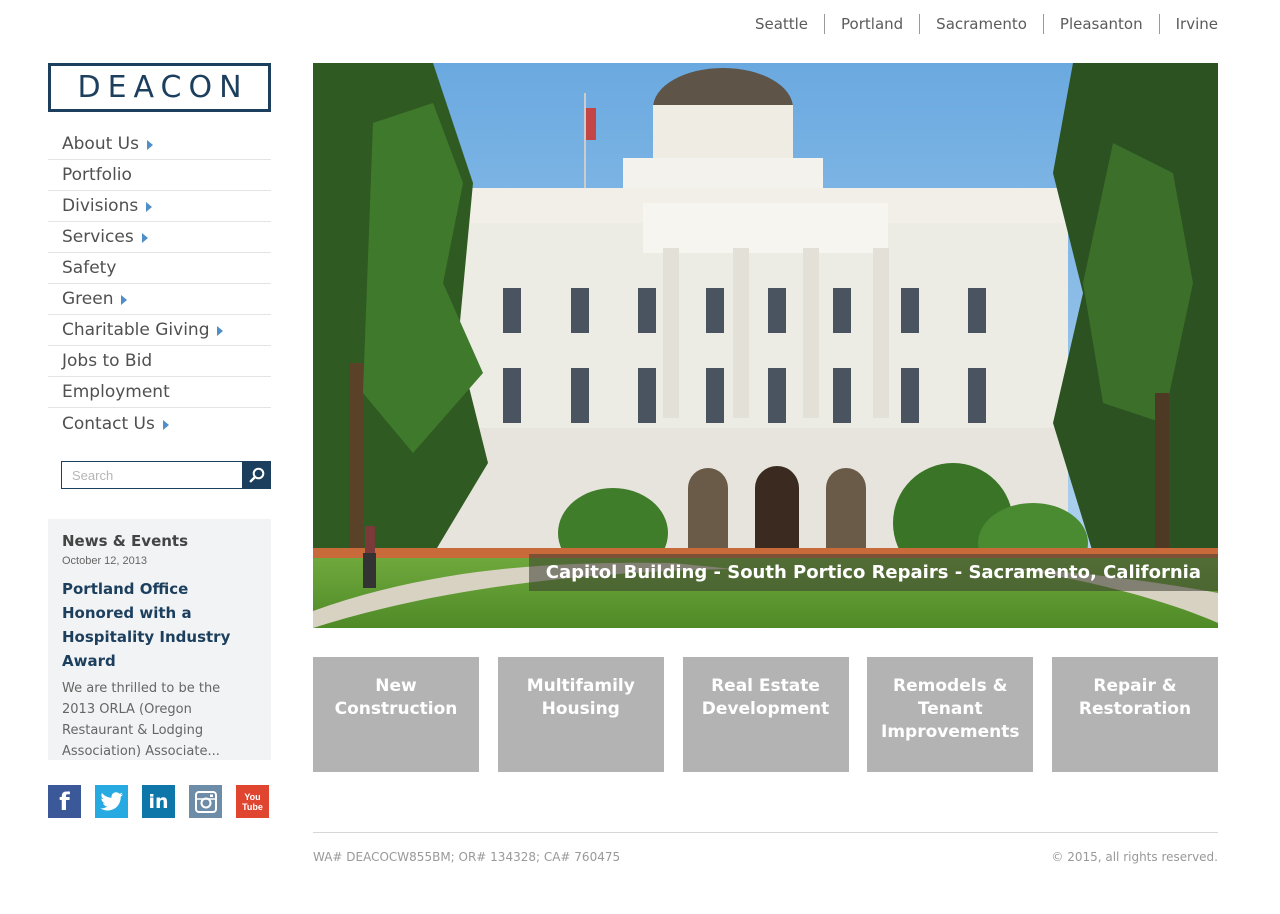 The width and height of the screenshot is (1280, 914). I want to click on deacon-logo: DEACON, so click(159, 87).